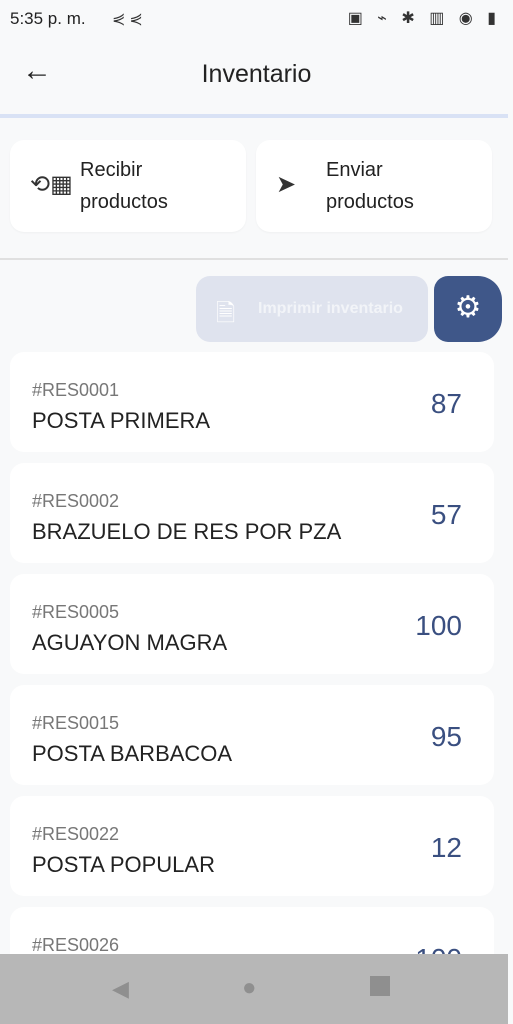 The width and height of the screenshot is (513, 1024). What do you see at coordinates (120, 989) in the screenshot?
I see `nav-back-icon: ◀` at bounding box center [120, 989].